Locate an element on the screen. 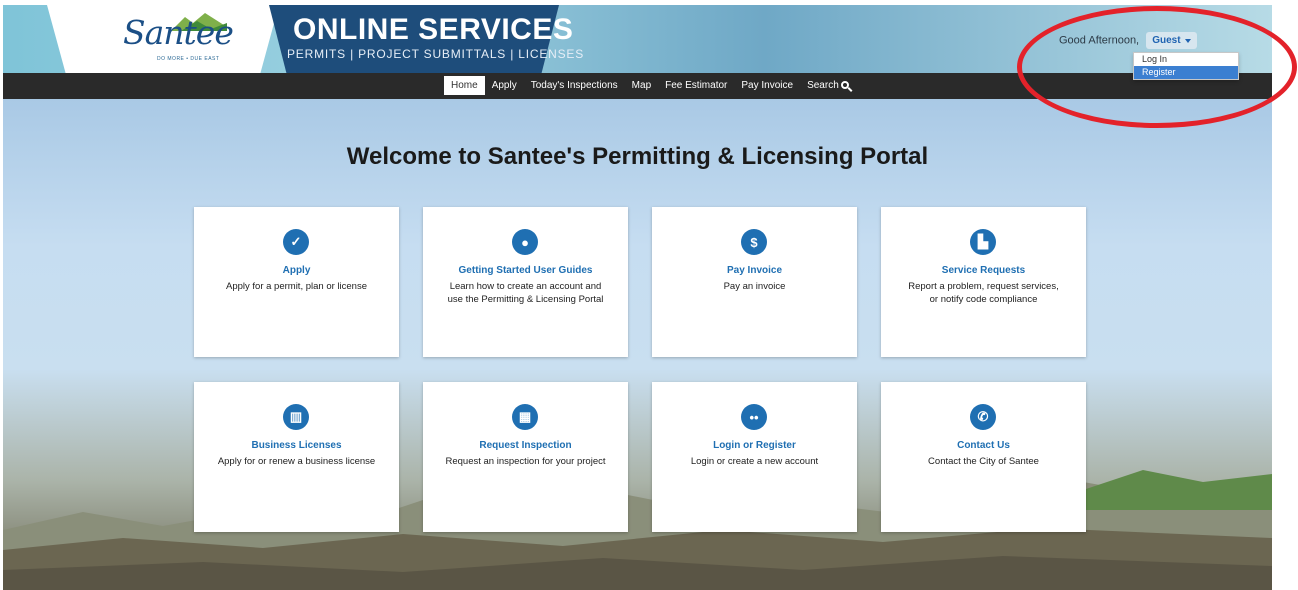  logo-tagline: DO MORE • DUE EAST is located at coordinates (188, 59).